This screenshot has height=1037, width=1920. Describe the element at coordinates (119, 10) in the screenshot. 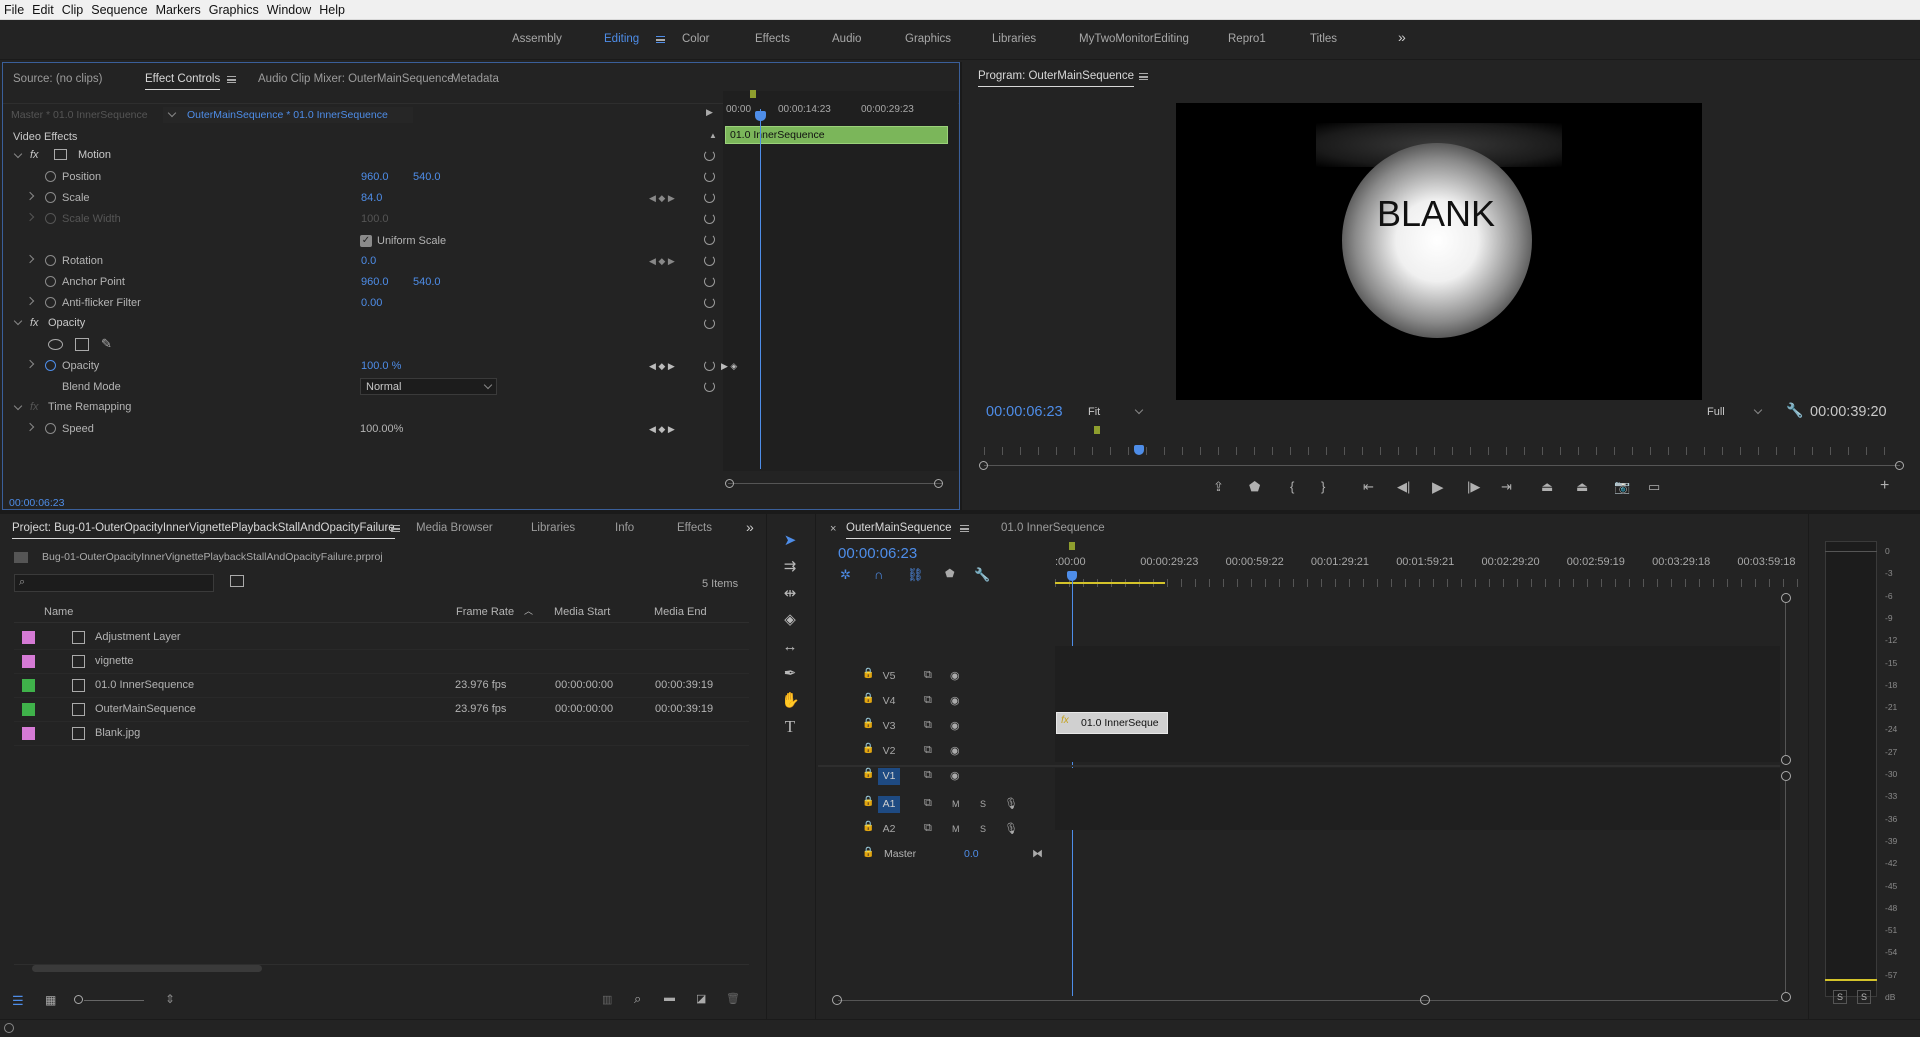

I see `menu-sequence: Sequence` at that location.